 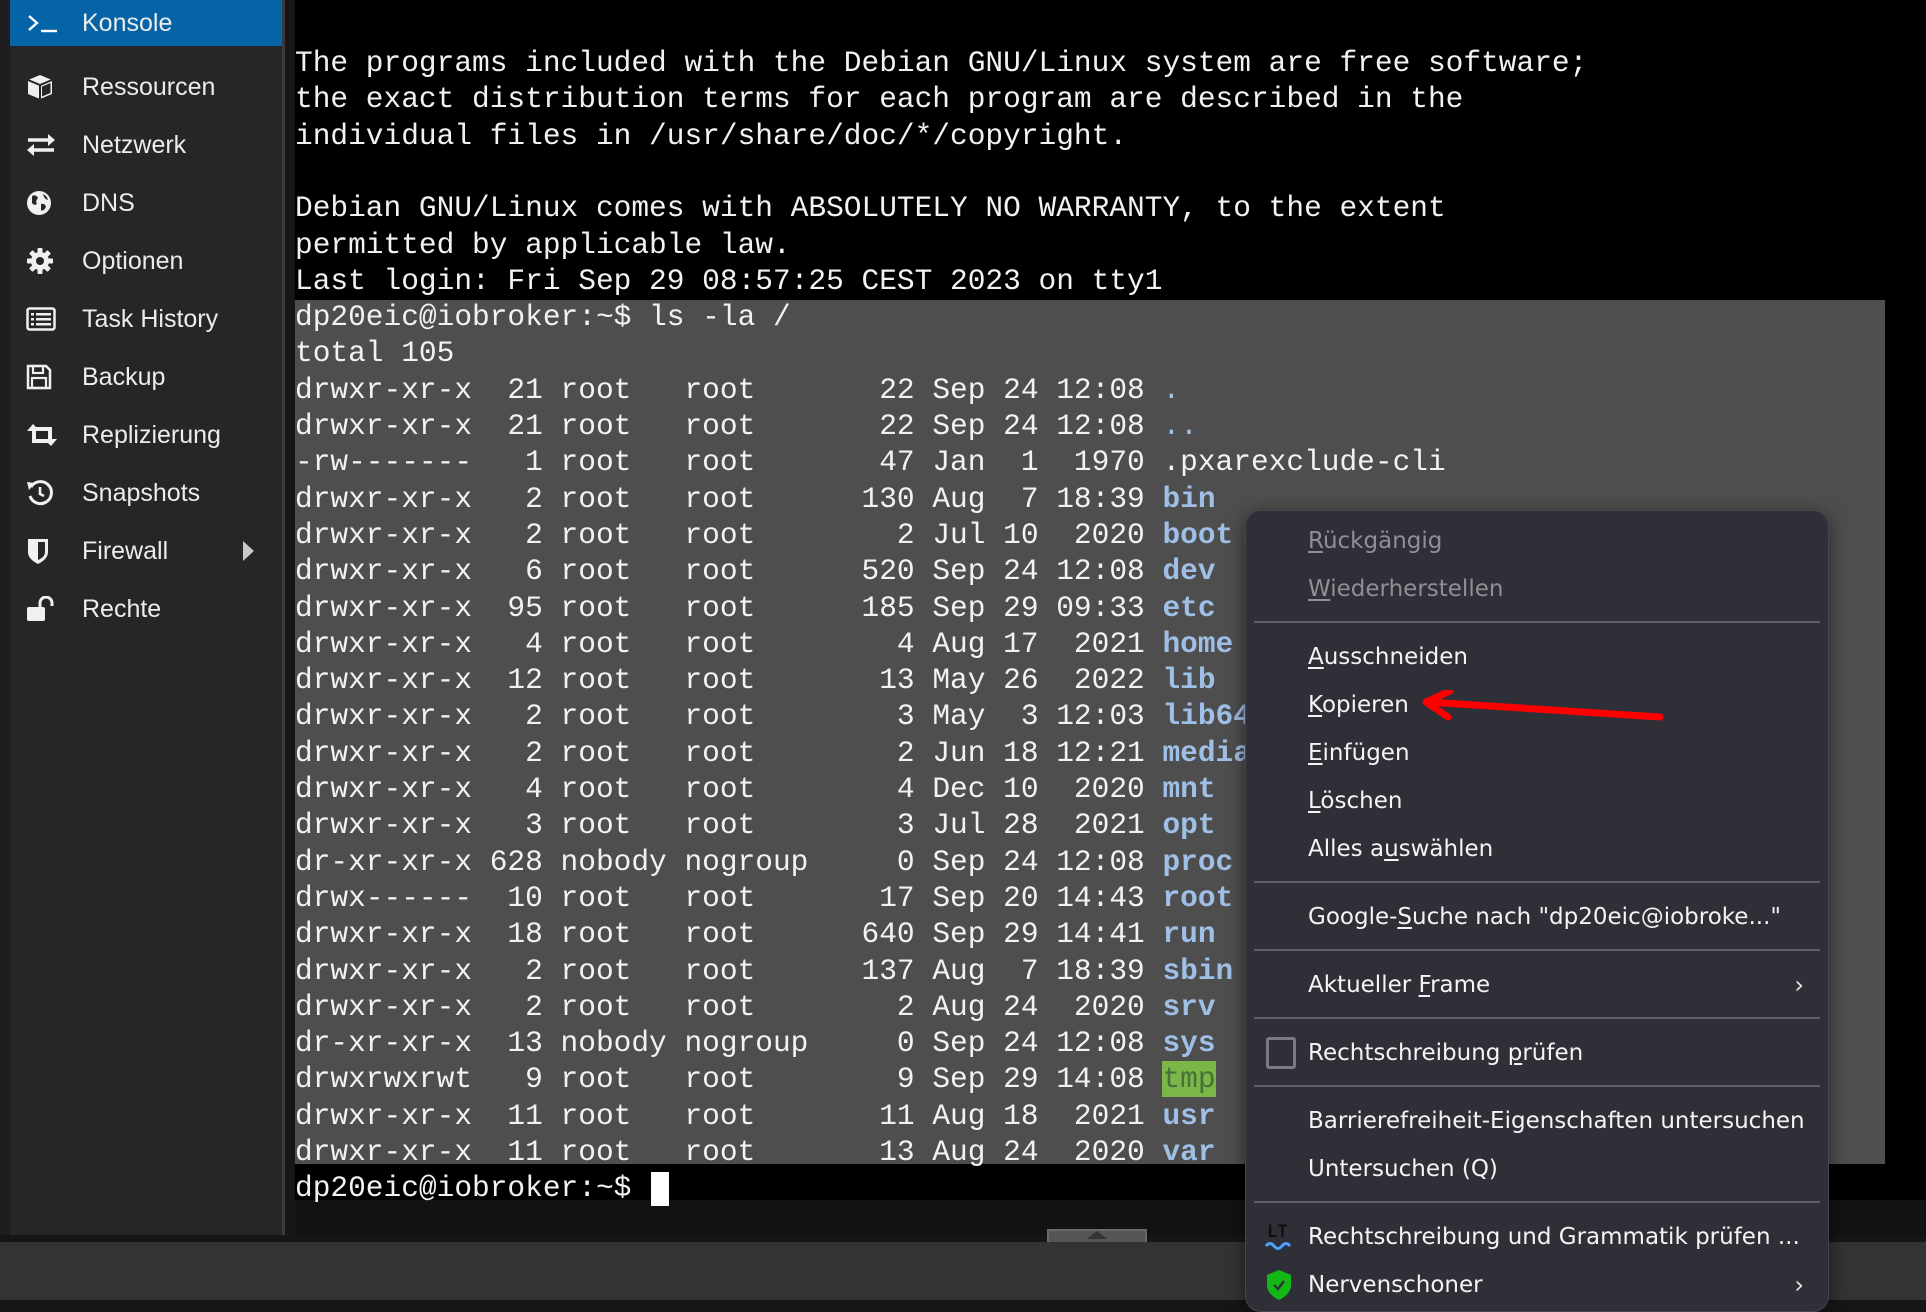 What do you see at coordinates (134, 144) in the screenshot?
I see `sidebar-item-label: Netzwerk` at bounding box center [134, 144].